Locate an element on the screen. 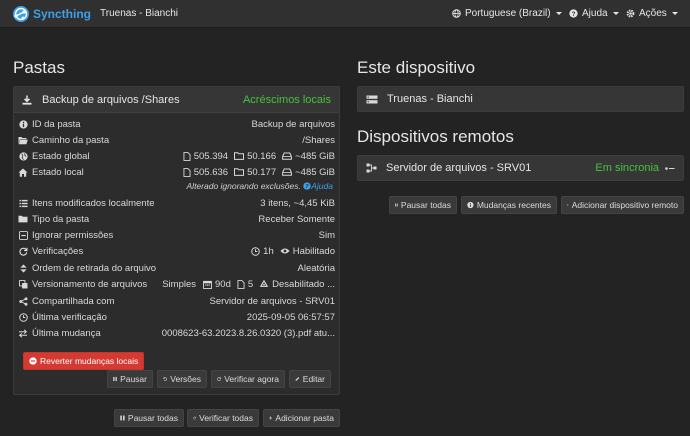 Image resolution: width=690 pixels, height=436 pixels. versions-label: Versões is located at coordinates (185, 379).